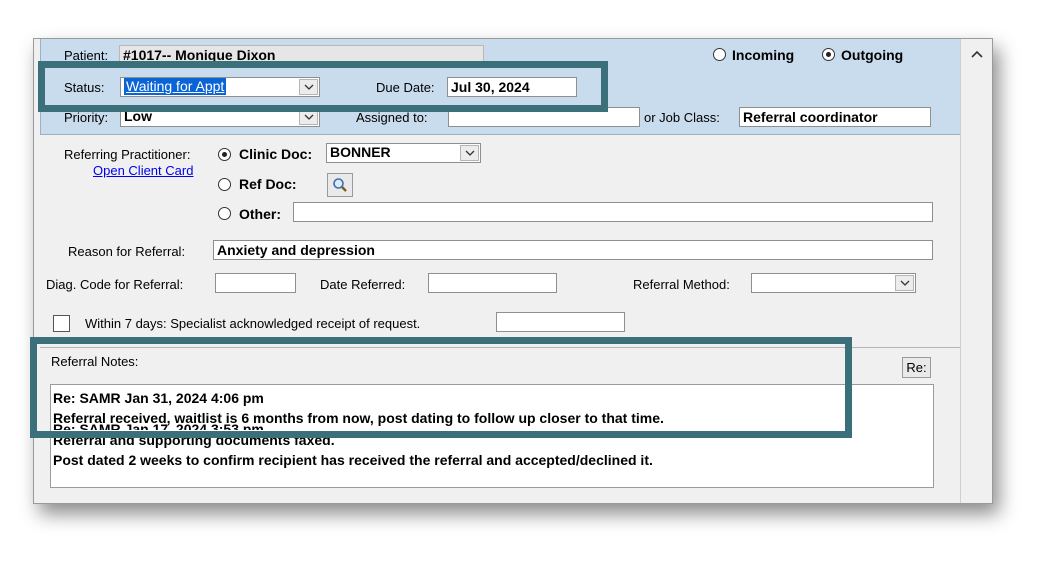  What do you see at coordinates (127, 251) in the screenshot?
I see `reason-label: Reason for Referral:` at bounding box center [127, 251].